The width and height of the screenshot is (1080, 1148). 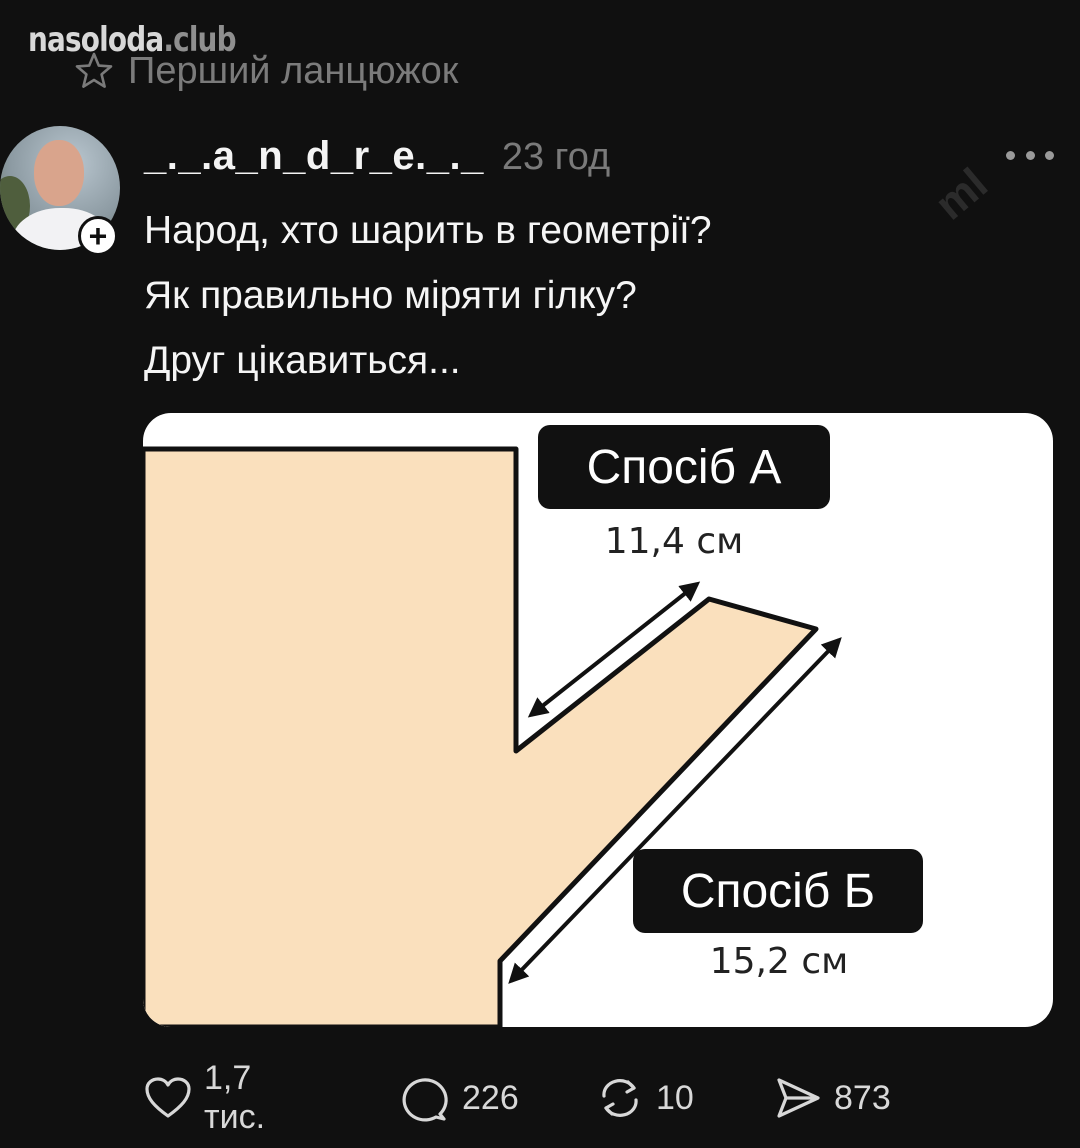 I want to click on post-meta: _._.a_n_d_r_e._._ 23 год, so click(x=377, y=158).